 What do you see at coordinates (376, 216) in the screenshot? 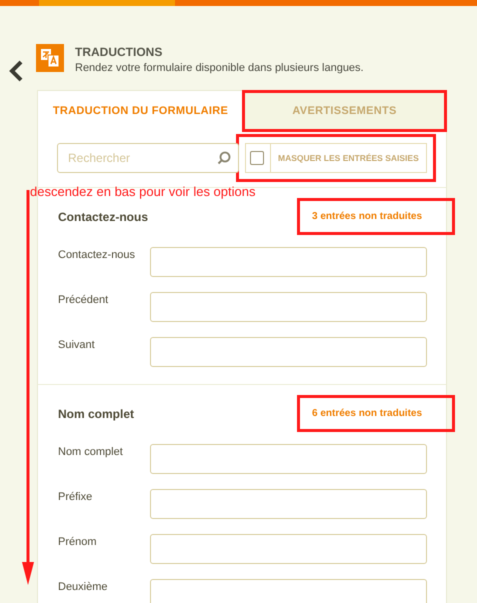
I see `untranslated-count: 3 entrées non traduites` at bounding box center [376, 216].